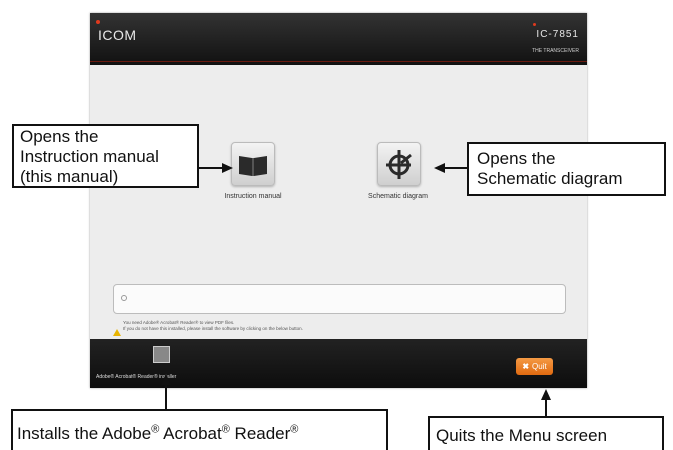 This screenshot has width=673, height=450. What do you see at coordinates (550, 178) in the screenshot?
I see `callout-schematic-line-2: Schematic diagram` at bounding box center [550, 178].